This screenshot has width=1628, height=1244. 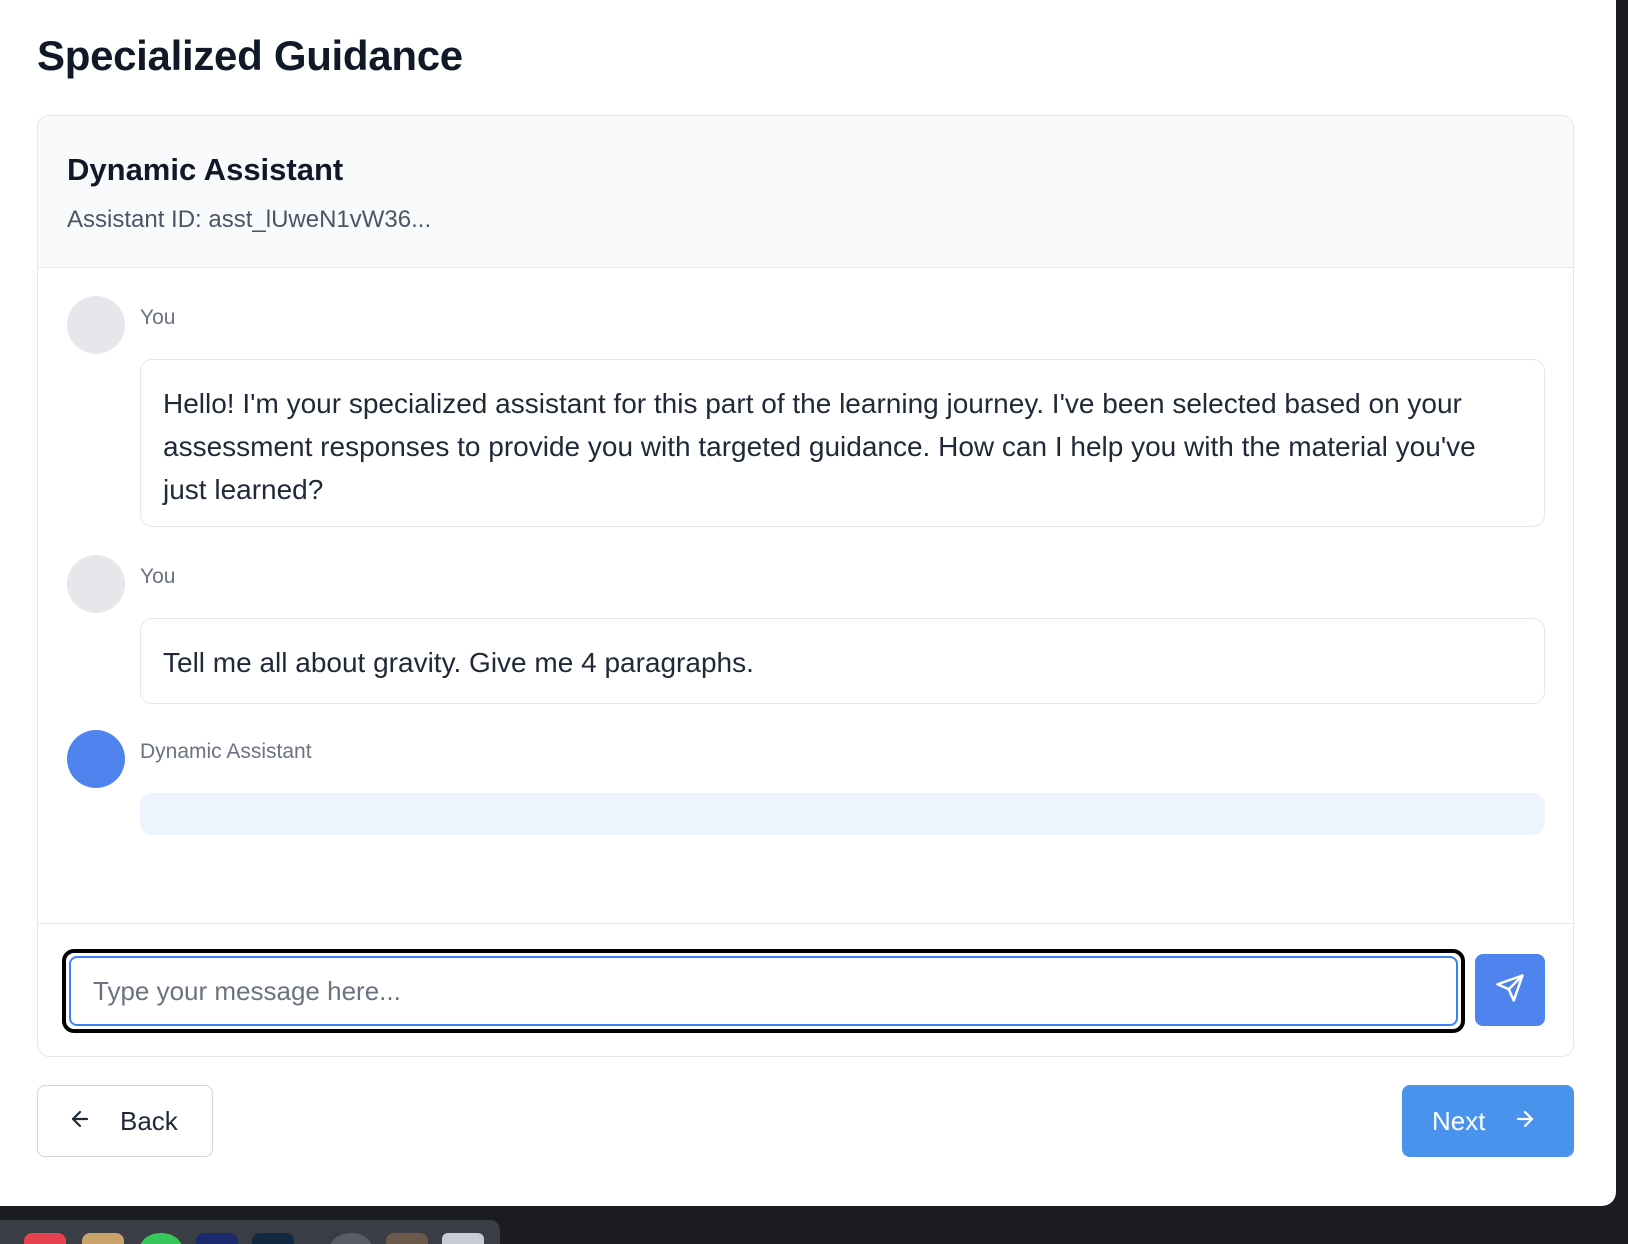 I want to click on back-button: Back, so click(x=125, y=1121).